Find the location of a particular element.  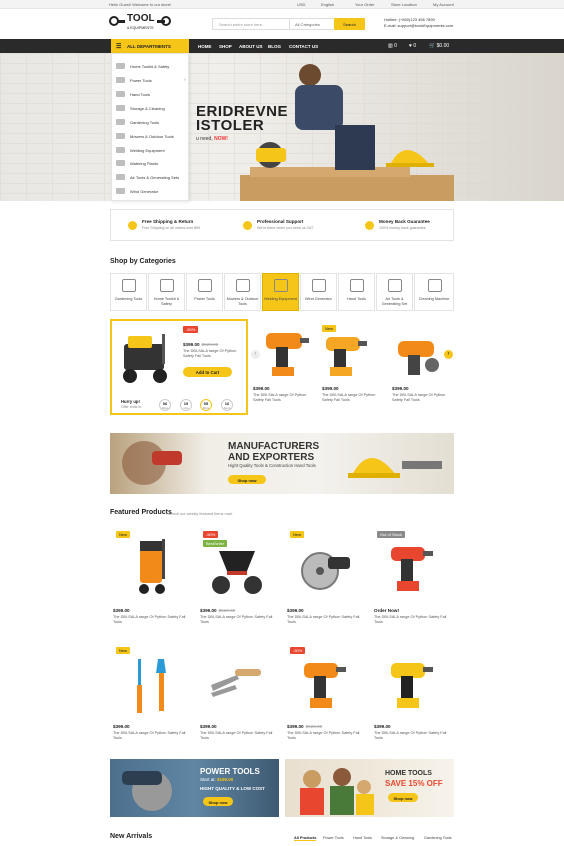

language-select: English is located at coordinates (327, 4).